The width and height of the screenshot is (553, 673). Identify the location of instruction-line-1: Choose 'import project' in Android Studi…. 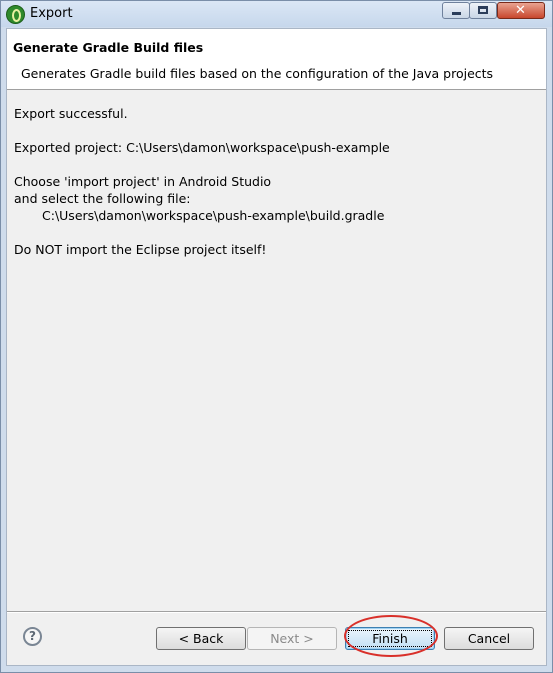
(143, 181).